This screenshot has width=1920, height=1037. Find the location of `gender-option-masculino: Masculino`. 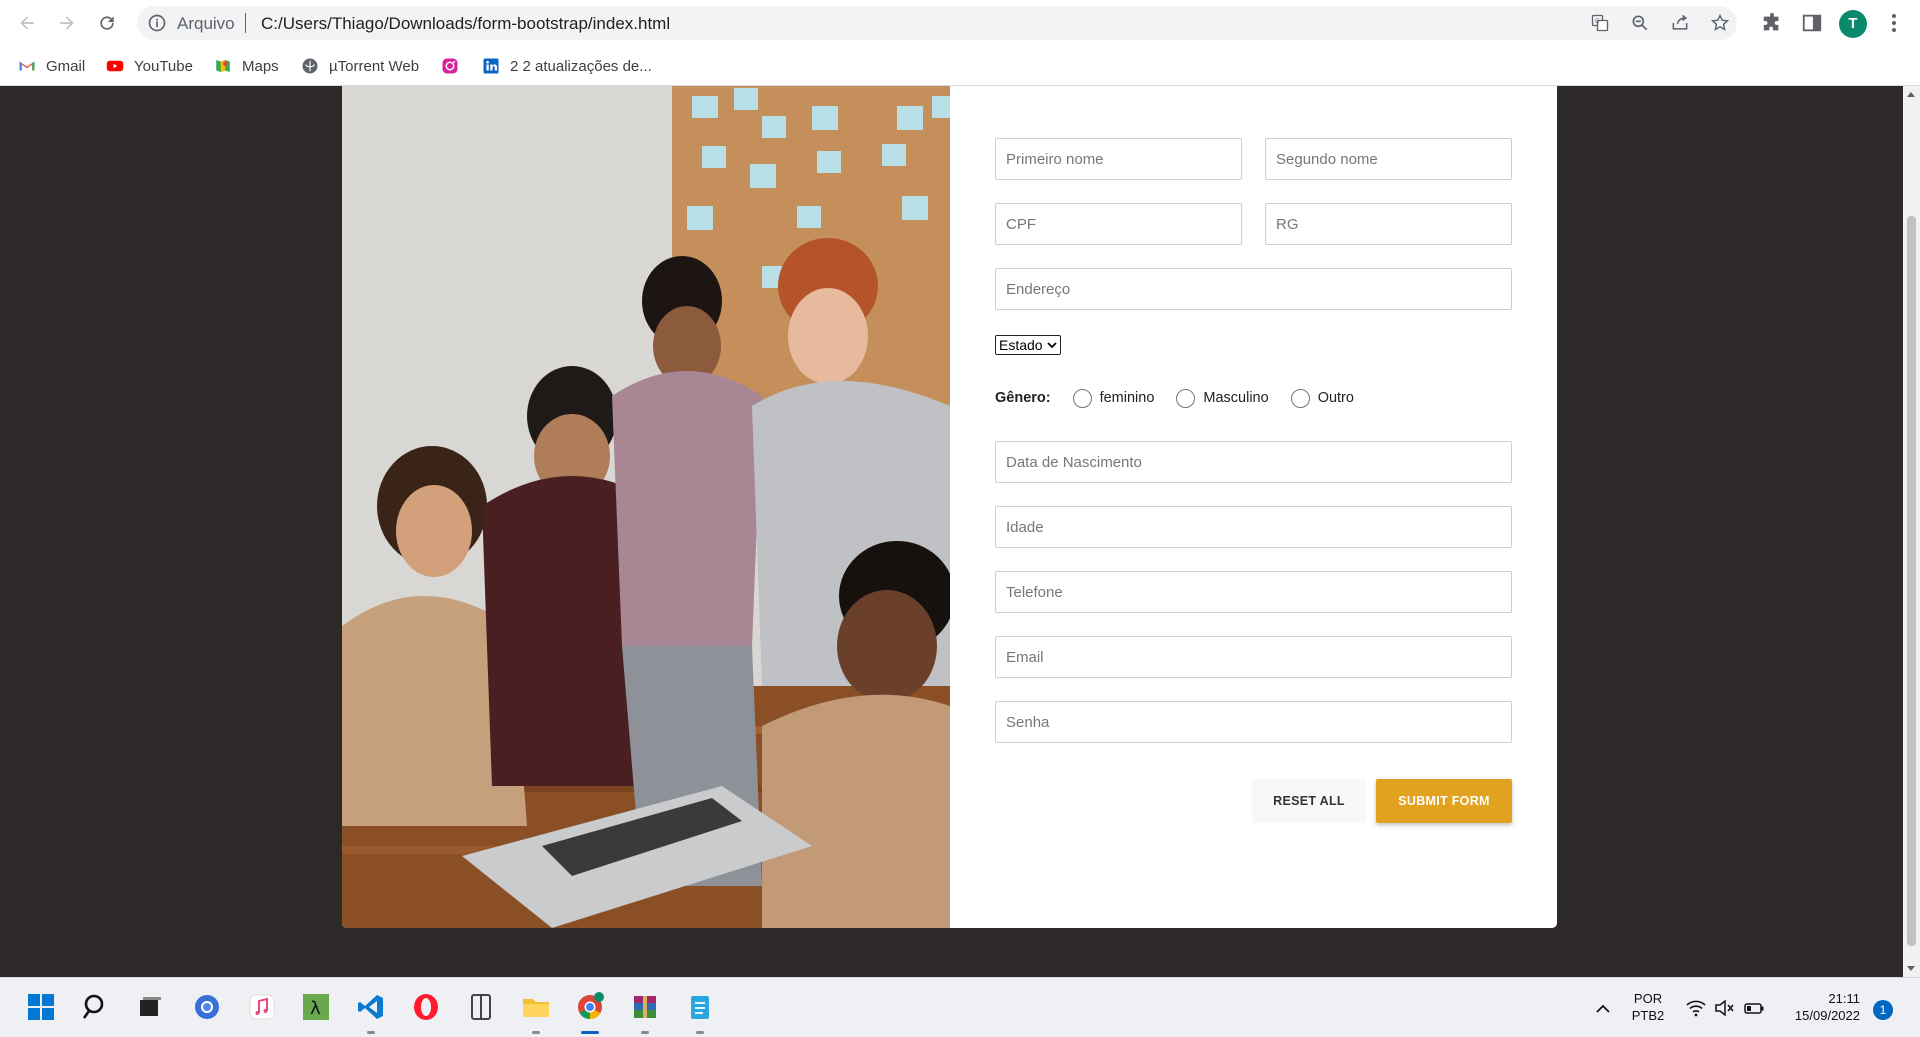

gender-option-masculino: Masculino is located at coordinates (1222, 398).